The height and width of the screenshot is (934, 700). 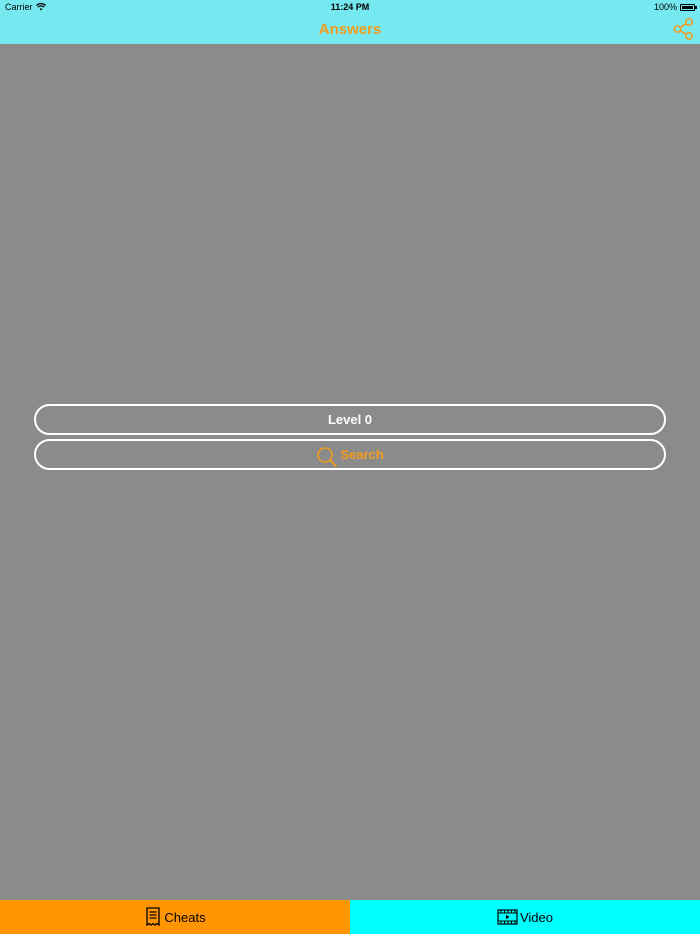 I want to click on tab-video-label: Video, so click(x=536, y=917).